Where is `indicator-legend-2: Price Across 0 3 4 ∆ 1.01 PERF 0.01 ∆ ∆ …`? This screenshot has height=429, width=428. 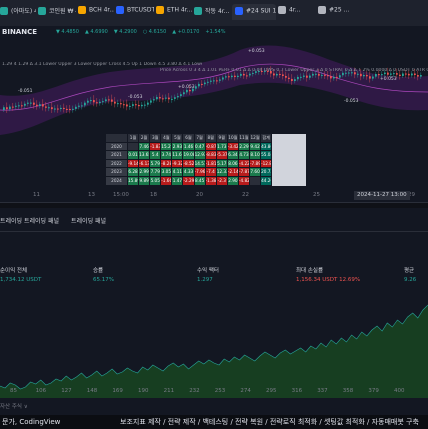 indicator-legend-2: Price Across 0 3 4 ∆ 1.01 PERF 0.01 ∆ ∆ … is located at coordinates (294, 70).